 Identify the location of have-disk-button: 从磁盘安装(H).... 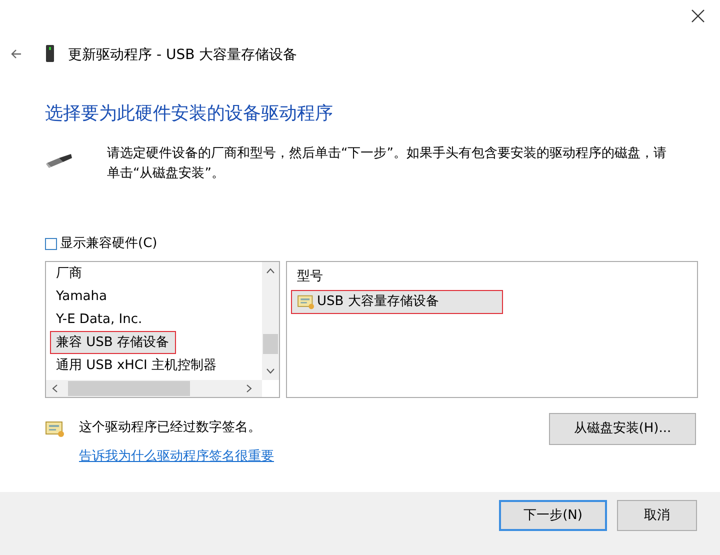
(622, 429).